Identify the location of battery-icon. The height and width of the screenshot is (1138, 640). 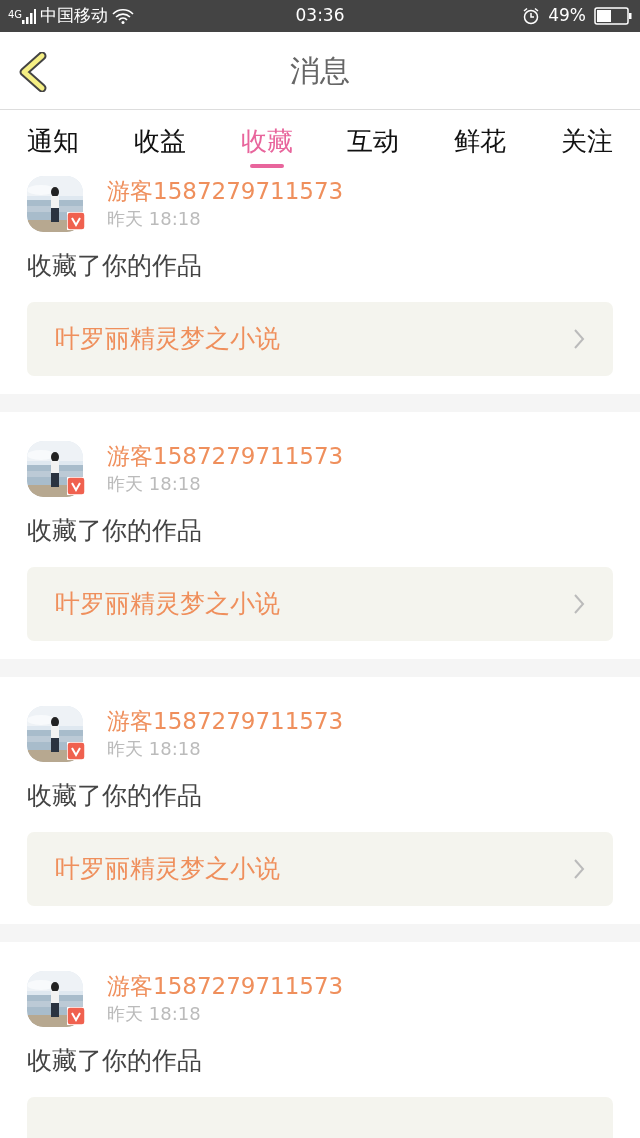
(613, 16).